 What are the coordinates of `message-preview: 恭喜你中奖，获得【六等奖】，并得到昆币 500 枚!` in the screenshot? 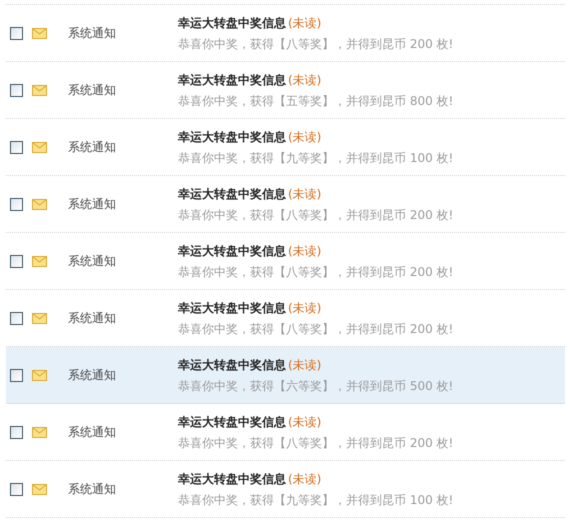 It's located at (316, 386).